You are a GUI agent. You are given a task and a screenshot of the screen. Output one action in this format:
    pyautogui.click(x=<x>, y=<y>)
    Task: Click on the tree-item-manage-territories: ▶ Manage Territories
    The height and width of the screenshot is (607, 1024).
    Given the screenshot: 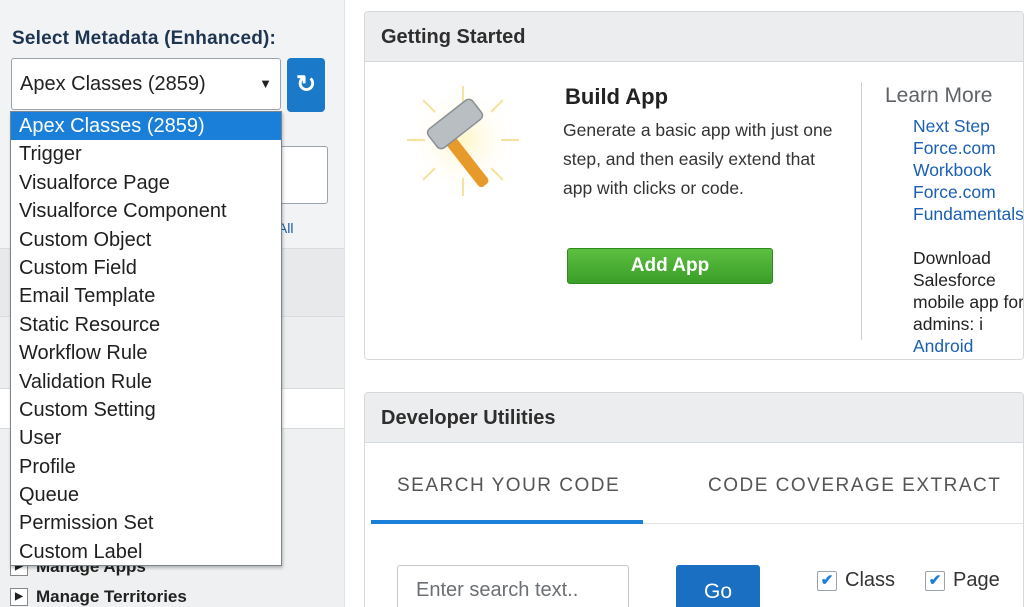 What is the action you would take?
    pyautogui.click(x=98, y=597)
    